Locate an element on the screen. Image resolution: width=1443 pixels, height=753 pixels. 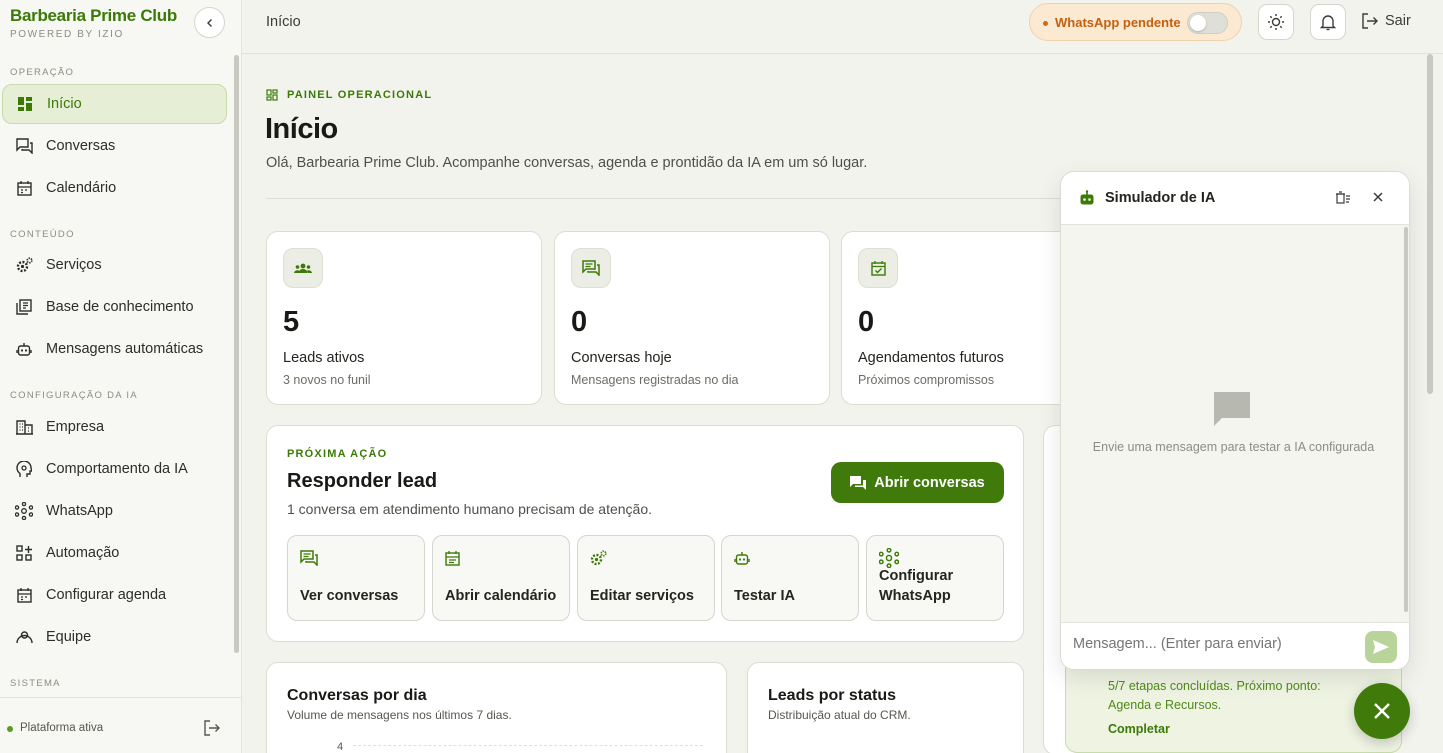
section-title-conteudo: CONTEÚDO is located at coordinates (42, 234).